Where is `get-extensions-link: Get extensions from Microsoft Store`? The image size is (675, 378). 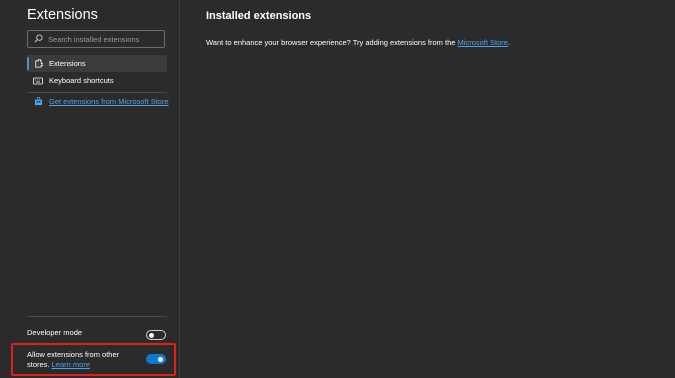 get-extensions-link: Get extensions from Microsoft Store is located at coordinates (98, 101).